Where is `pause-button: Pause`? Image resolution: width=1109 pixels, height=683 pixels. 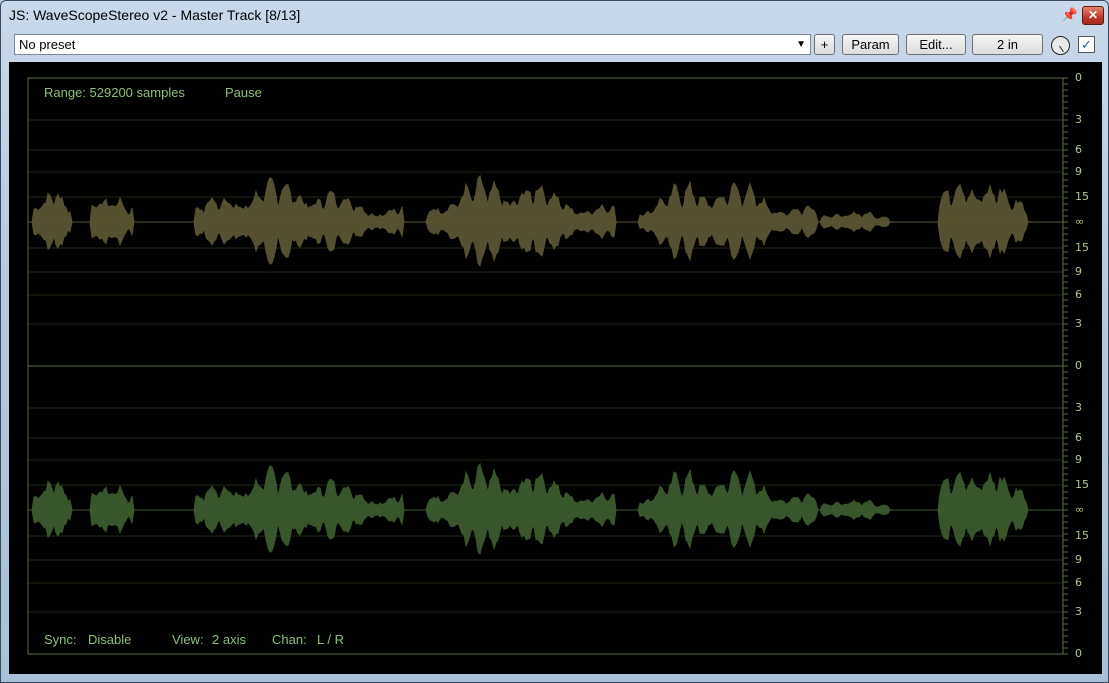 pause-button: Pause is located at coordinates (243, 92).